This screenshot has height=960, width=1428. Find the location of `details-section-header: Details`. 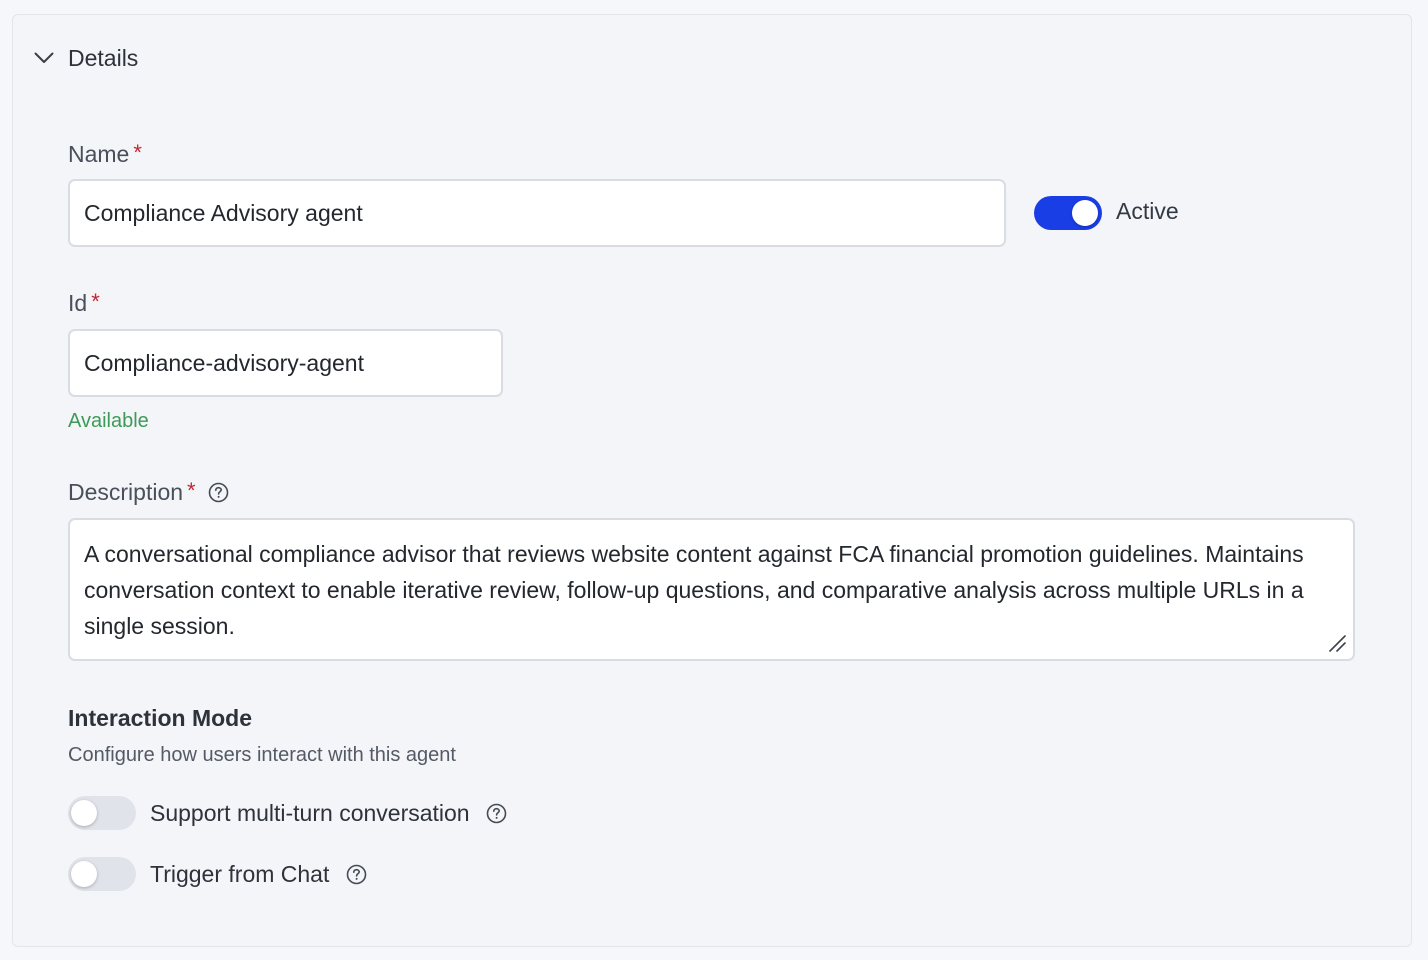

details-section-header: Details is located at coordinates (85, 58).